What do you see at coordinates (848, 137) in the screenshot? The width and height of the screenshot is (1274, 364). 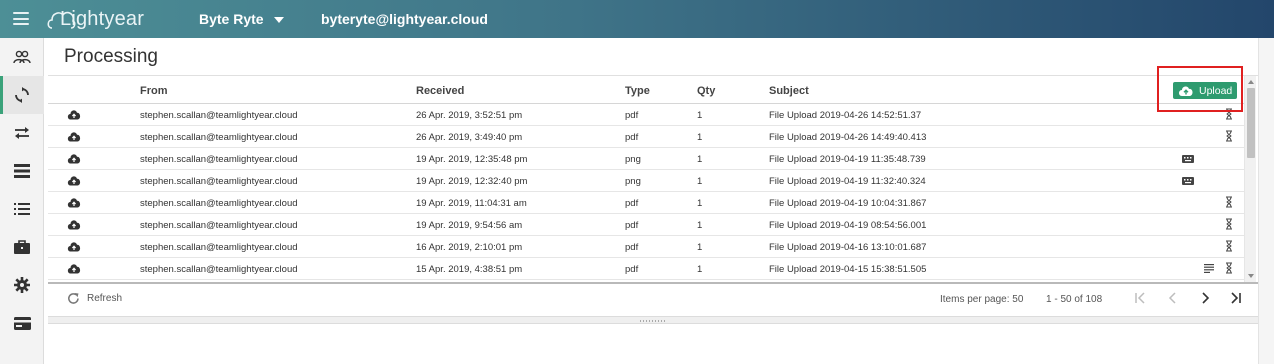 I see `cell-subject: File Upload 2019-04-26 14:49:40.413` at bounding box center [848, 137].